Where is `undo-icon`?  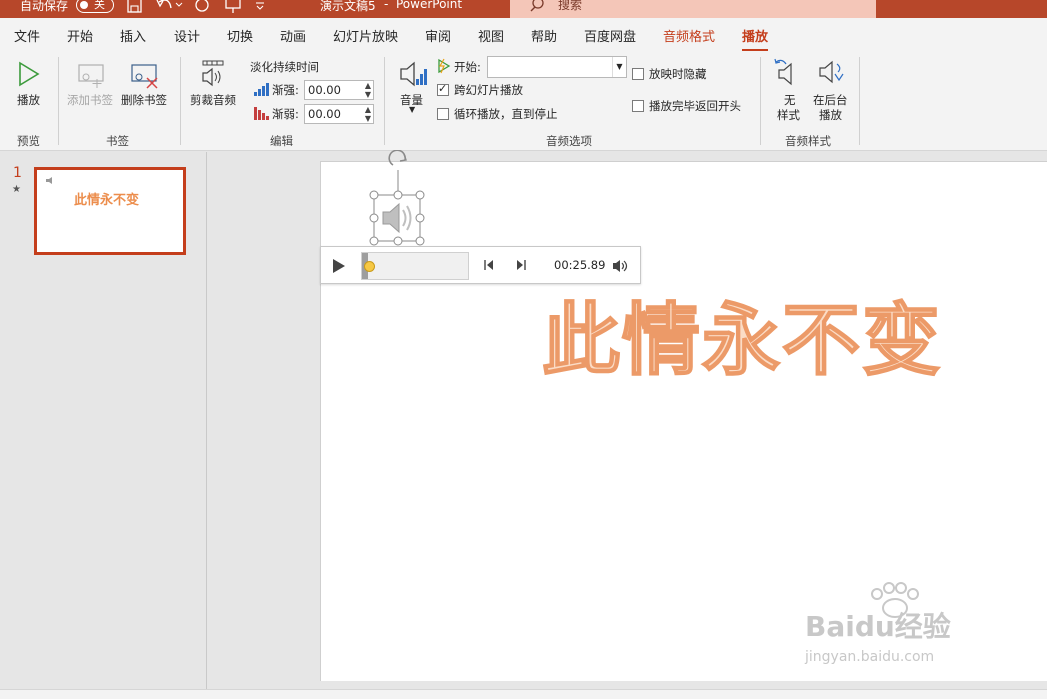 undo-icon is located at coordinates (169, 7).